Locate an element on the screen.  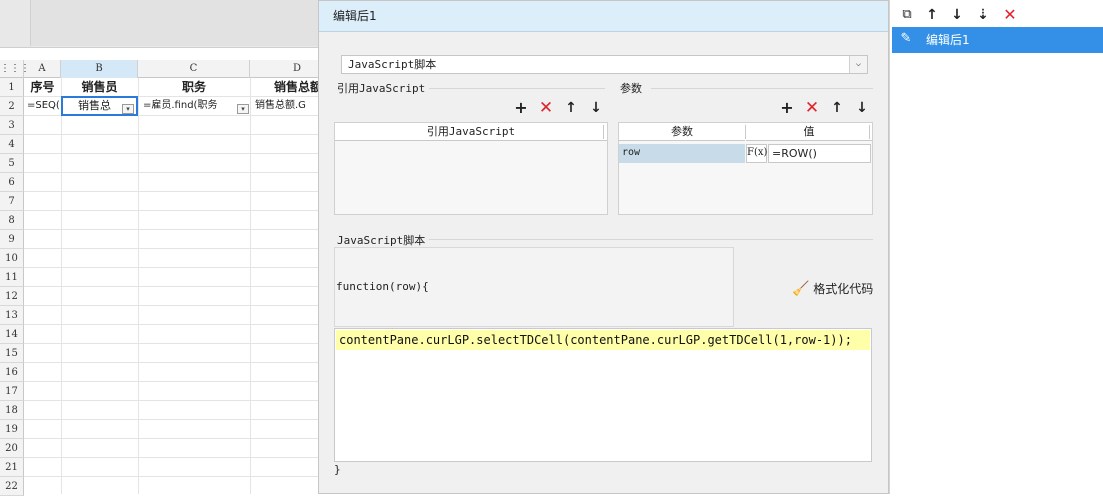
link-type-select: JavaScript脚本 ⌵ is located at coordinates (604, 64).